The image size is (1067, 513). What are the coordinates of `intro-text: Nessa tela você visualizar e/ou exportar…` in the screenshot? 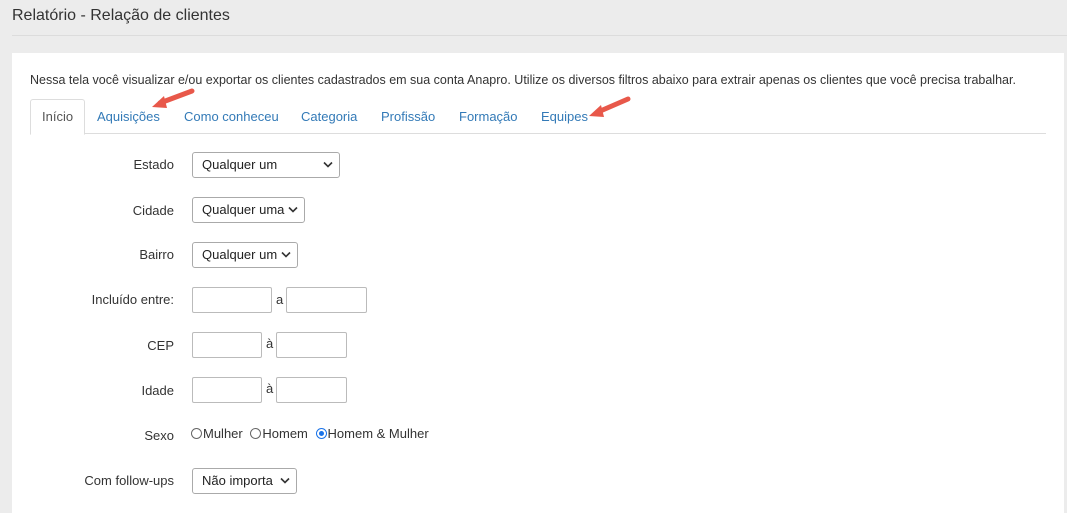 It's located at (523, 80).